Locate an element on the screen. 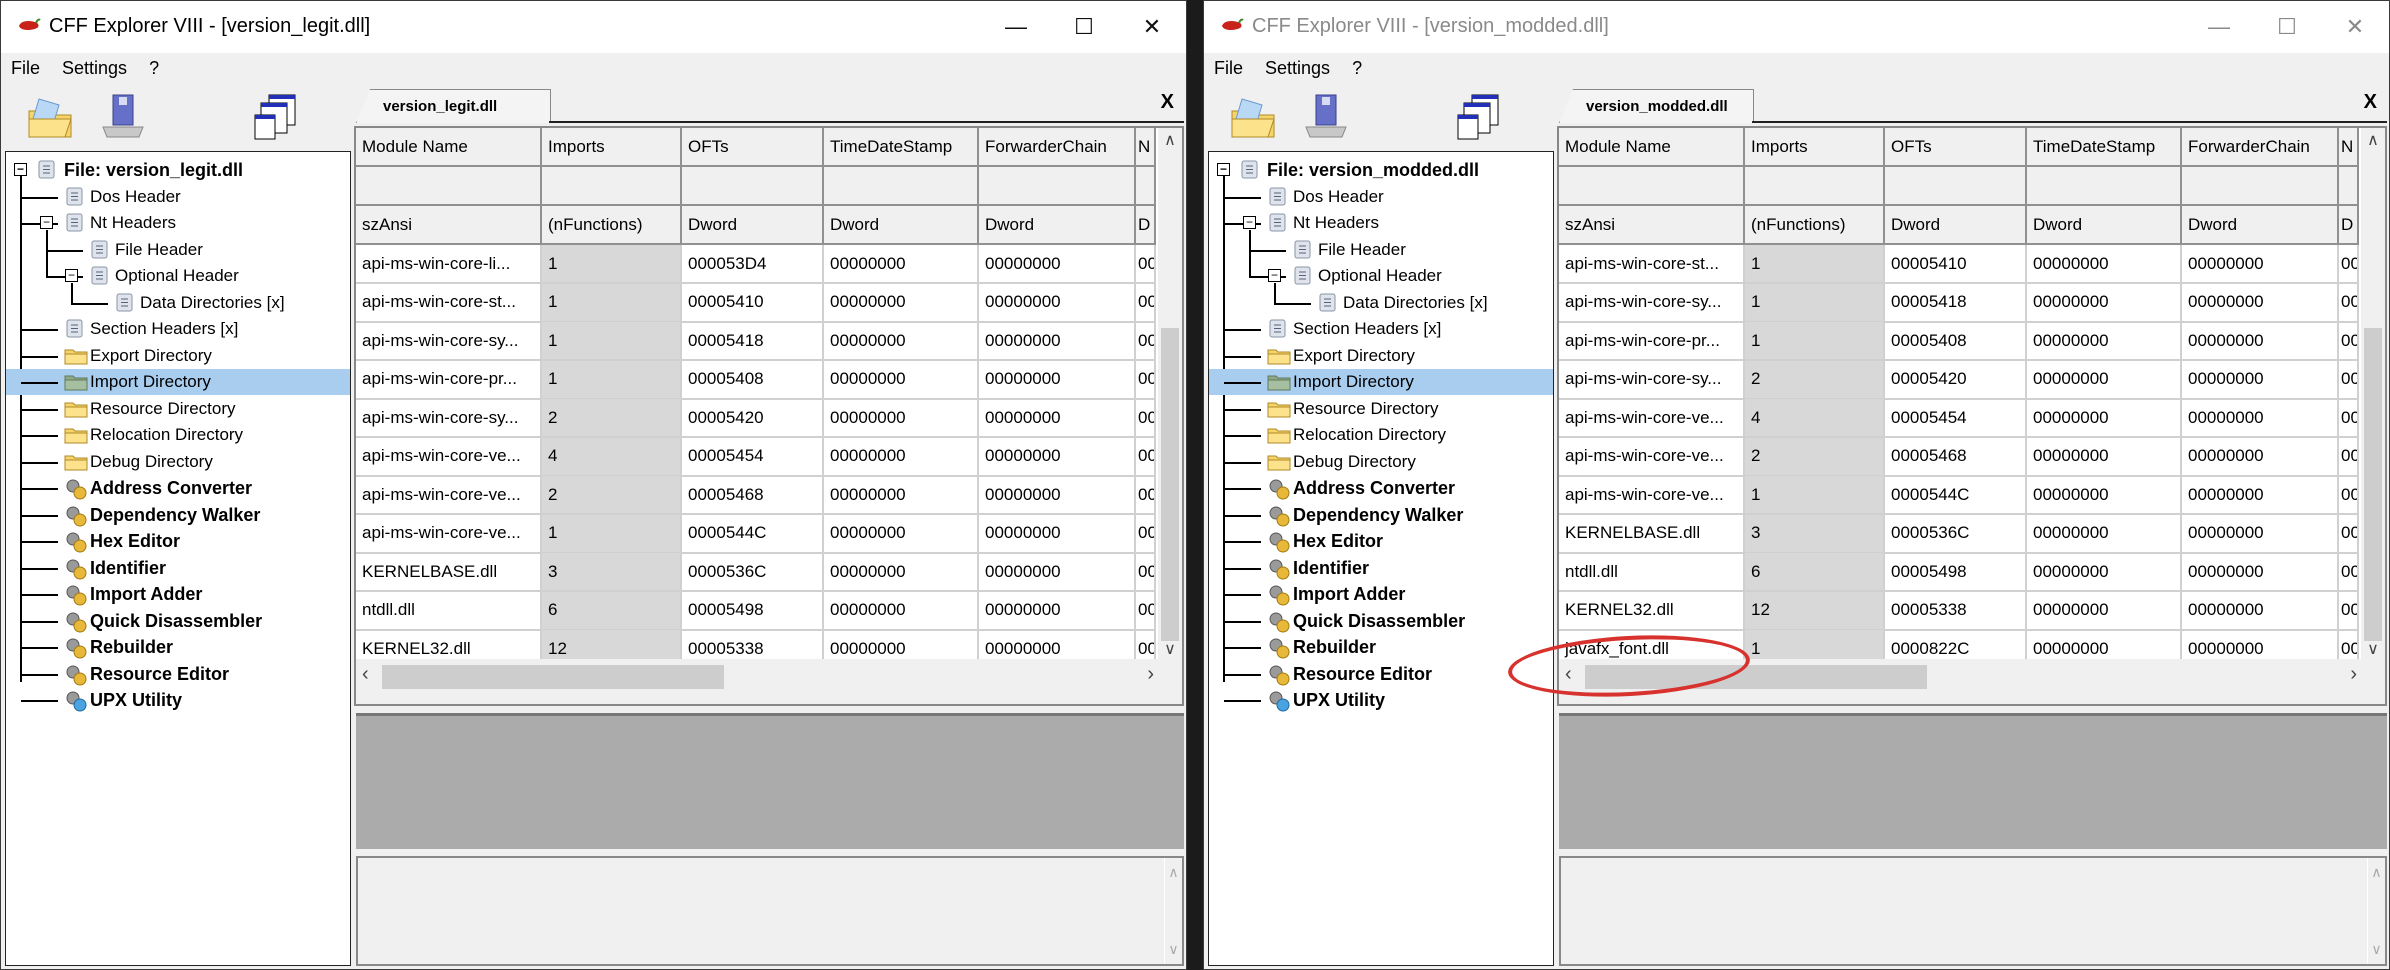 The width and height of the screenshot is (2390, 970). scroll-right-icon: › is located at coordinates (2353, 674).